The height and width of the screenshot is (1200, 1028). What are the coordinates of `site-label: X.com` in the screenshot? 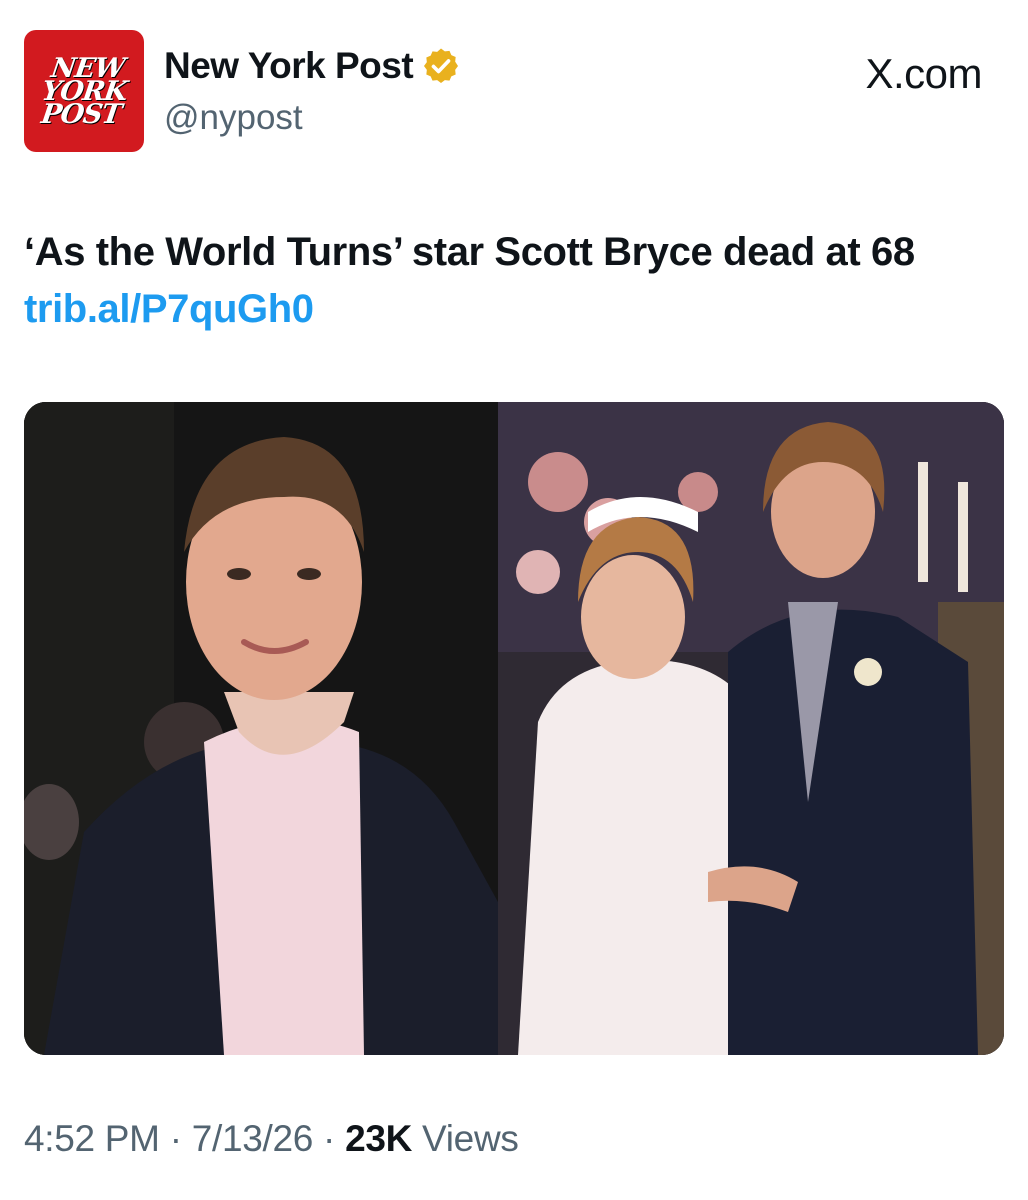 It's located at (923, 74).